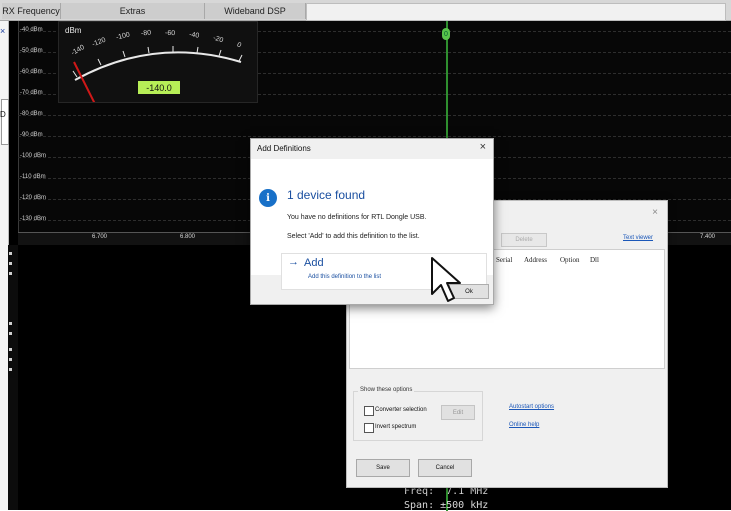 The image size is (731, 511). What do you see at coordinates (445, 468) in the screenshot?
I see `cancel-button: Cancel` at bounding box center [445, 468].